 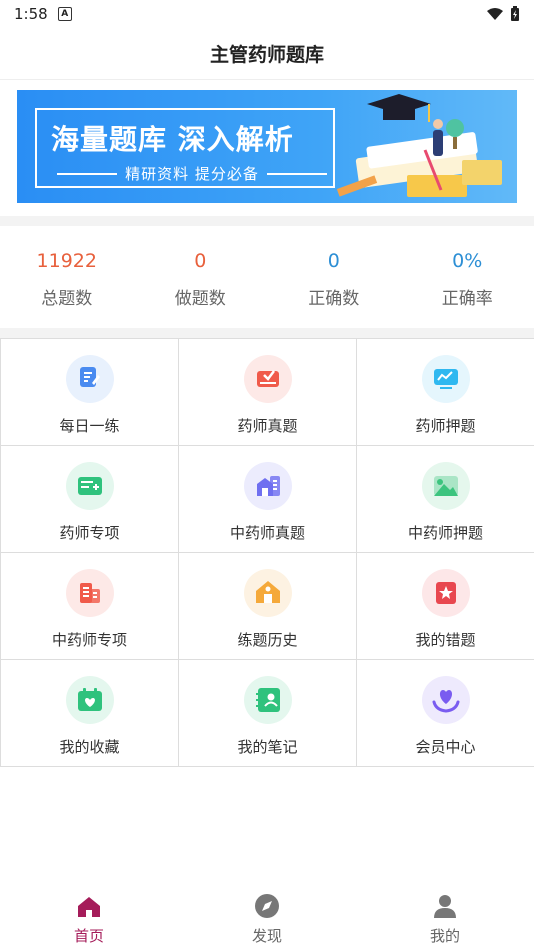 I want to click on tab-home: 首页, so click(x=89, y=920).